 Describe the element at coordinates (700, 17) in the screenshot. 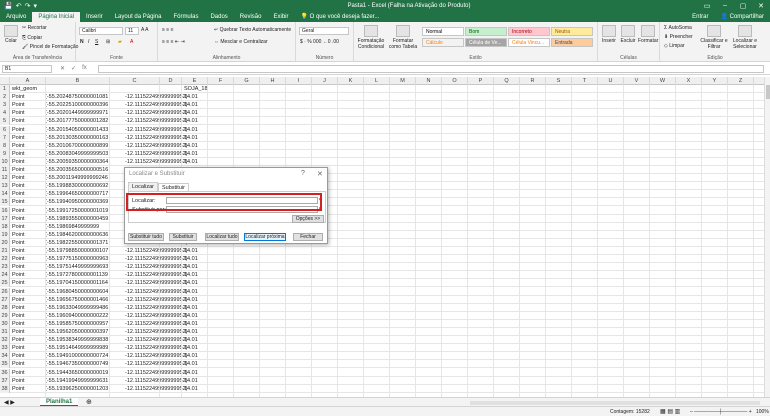

I see `sign-in-link: Entrar` at that location.